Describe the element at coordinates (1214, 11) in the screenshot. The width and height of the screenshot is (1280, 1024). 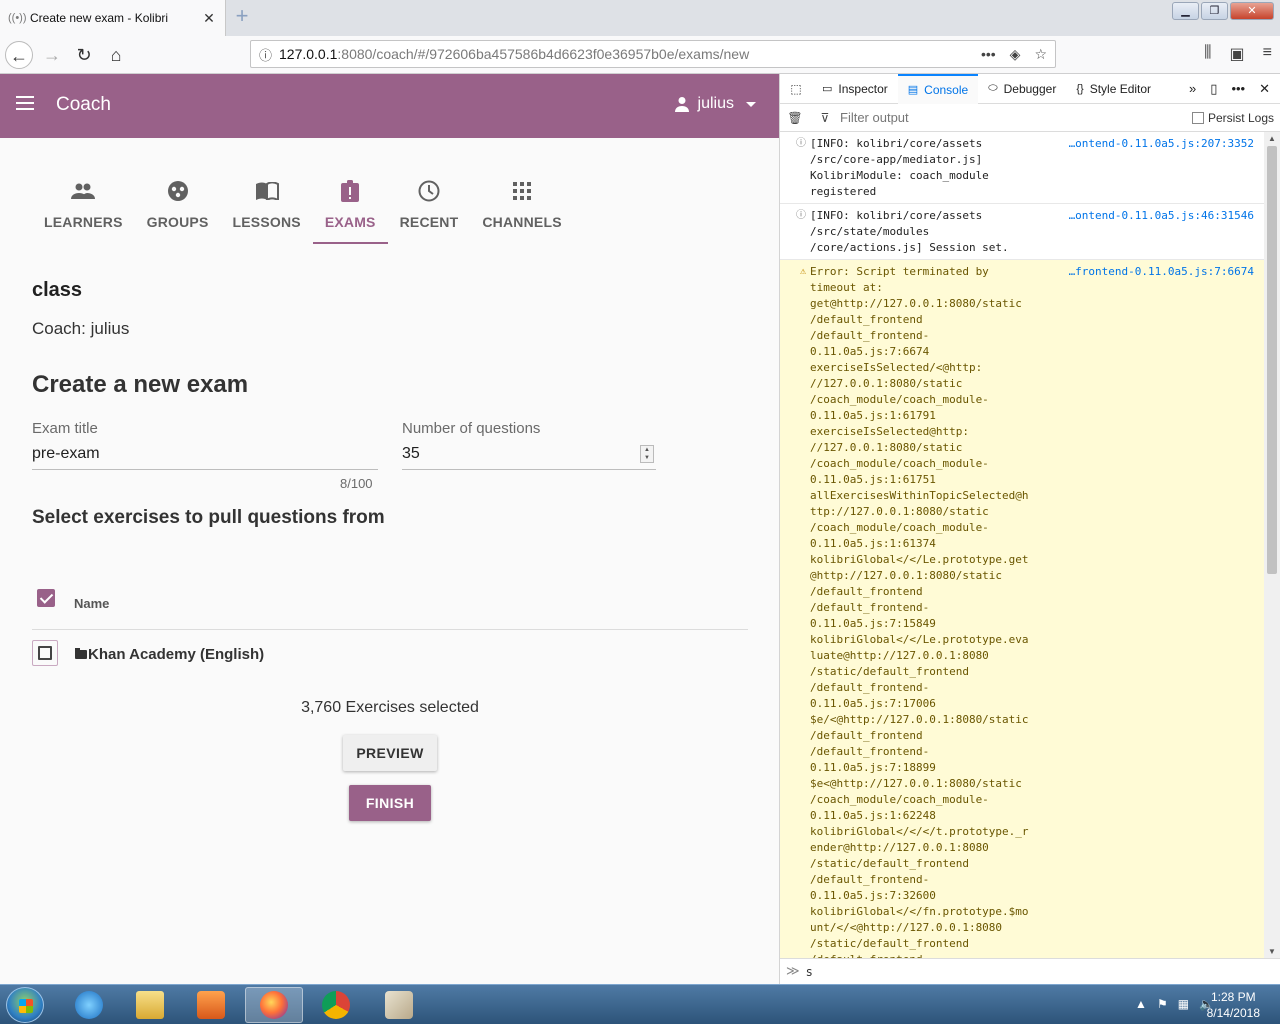
I see `restore-button: ❐` at that location.